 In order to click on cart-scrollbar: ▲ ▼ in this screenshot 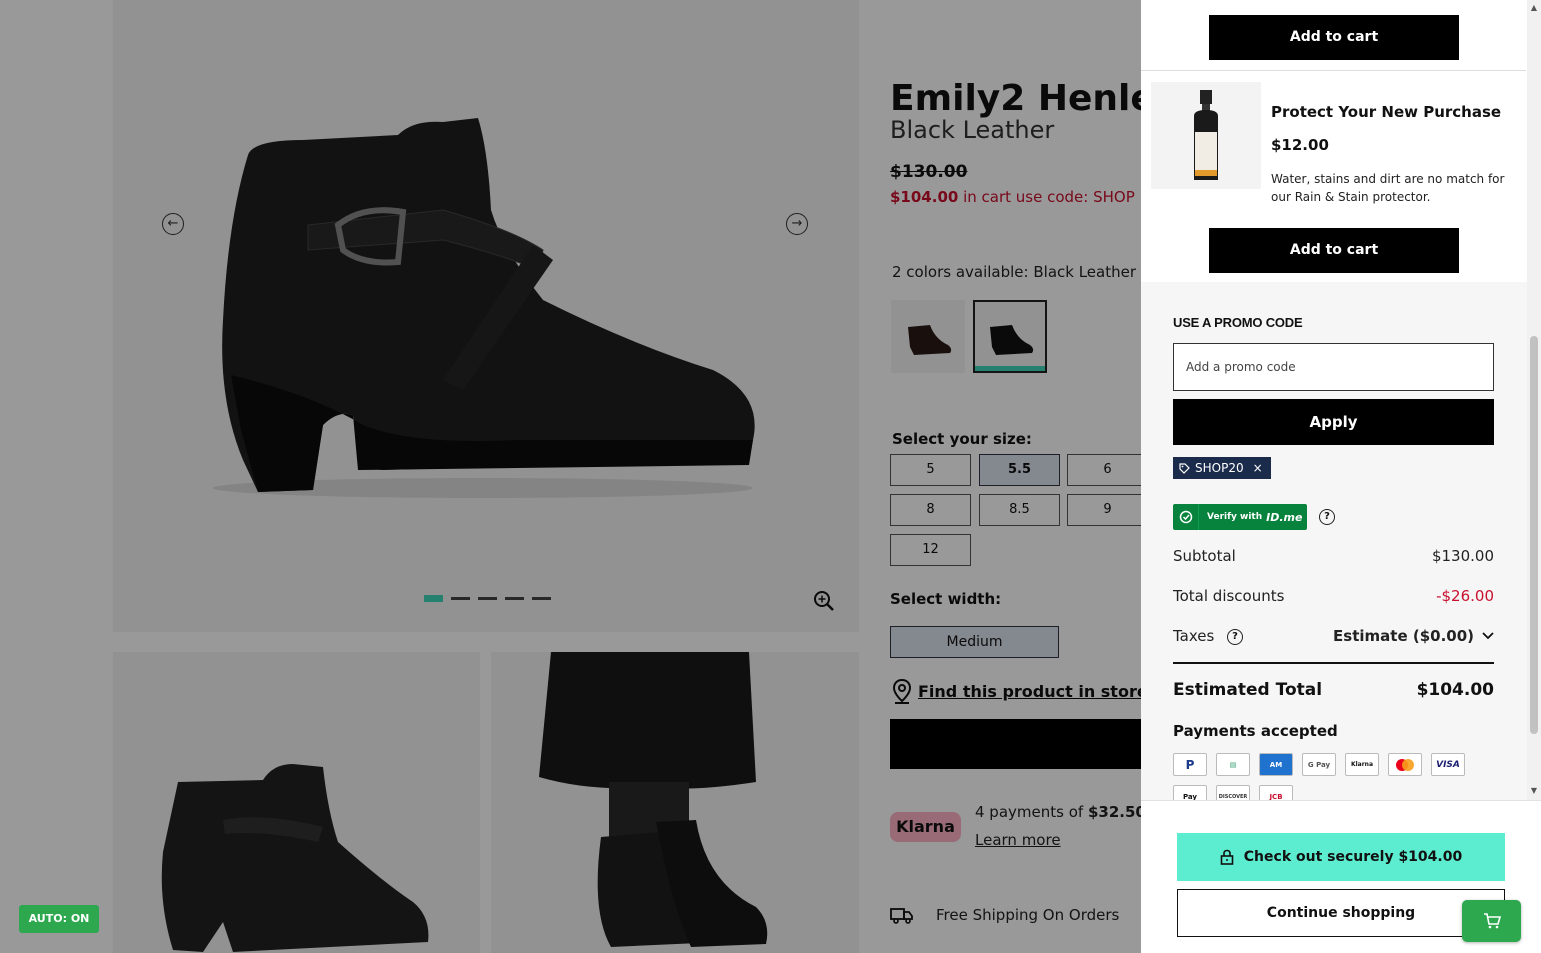, I will do `click(1534, 400)`.